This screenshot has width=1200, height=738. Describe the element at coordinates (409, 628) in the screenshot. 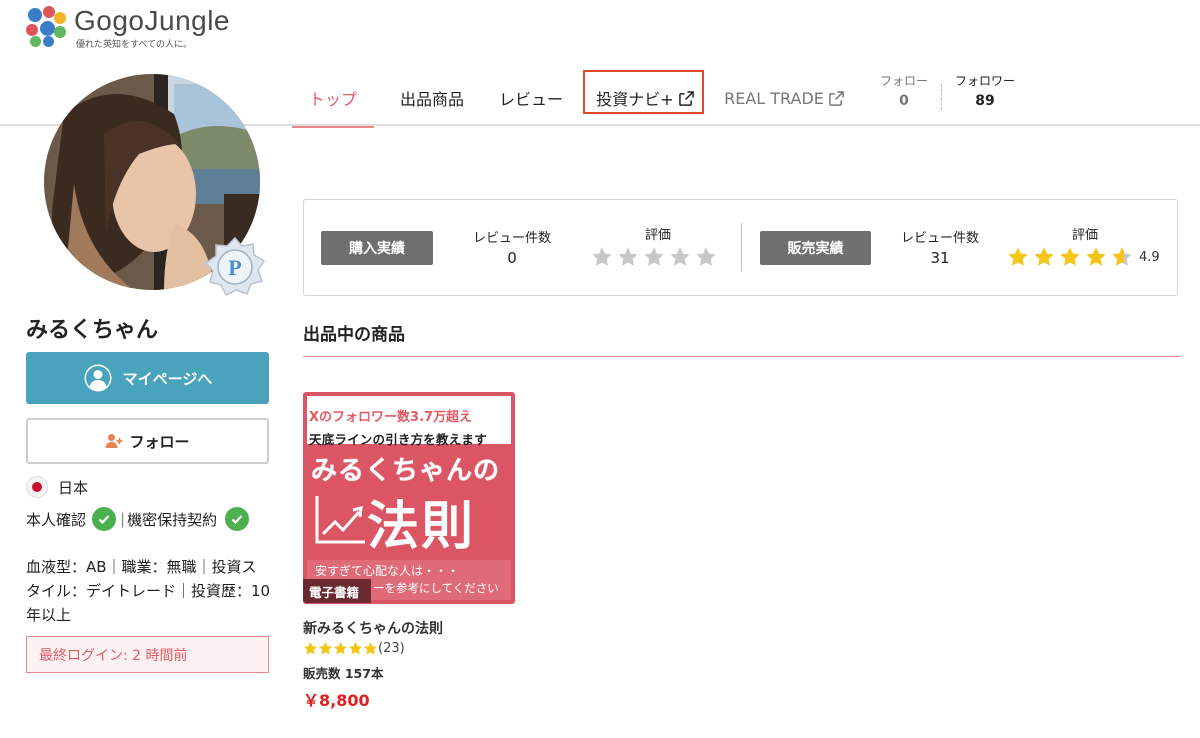

I see `product-name: 新みるくちゃんの法則` at that location.